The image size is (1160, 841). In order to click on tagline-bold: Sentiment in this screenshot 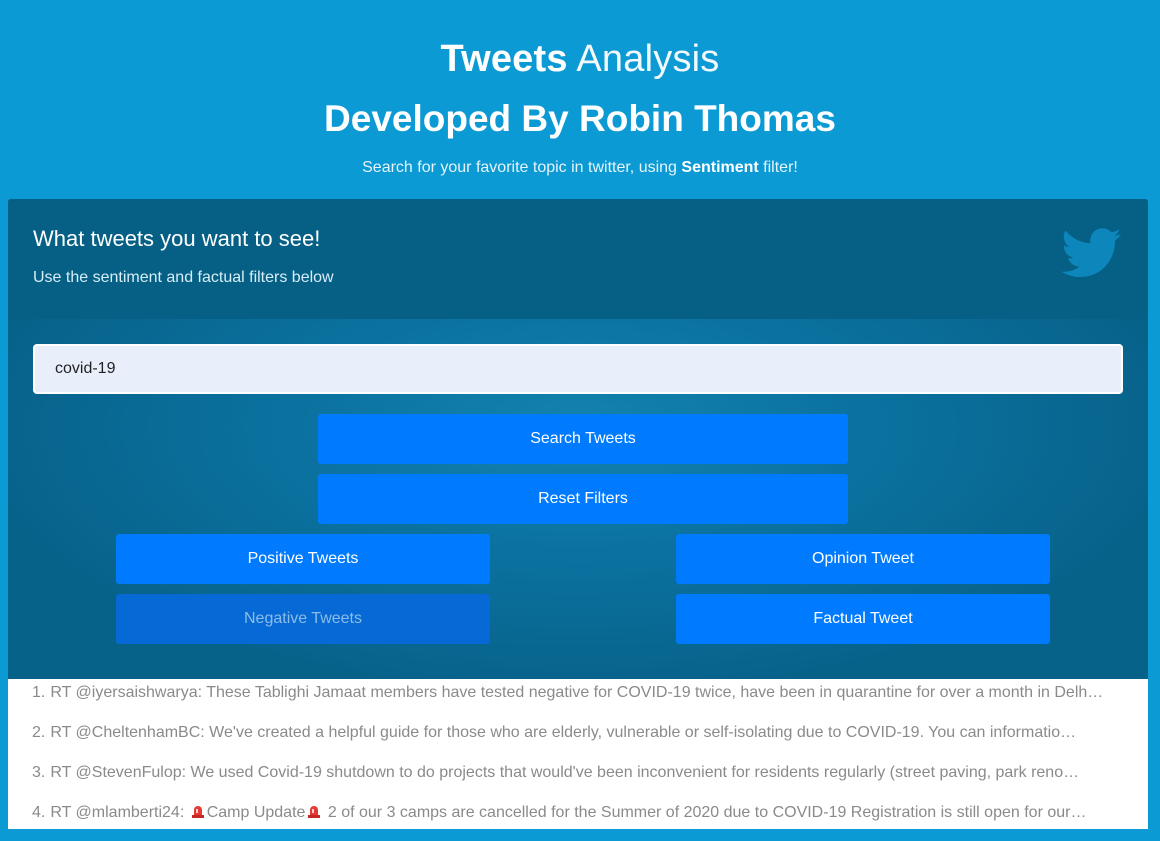, I will do `click(720, 167)`.